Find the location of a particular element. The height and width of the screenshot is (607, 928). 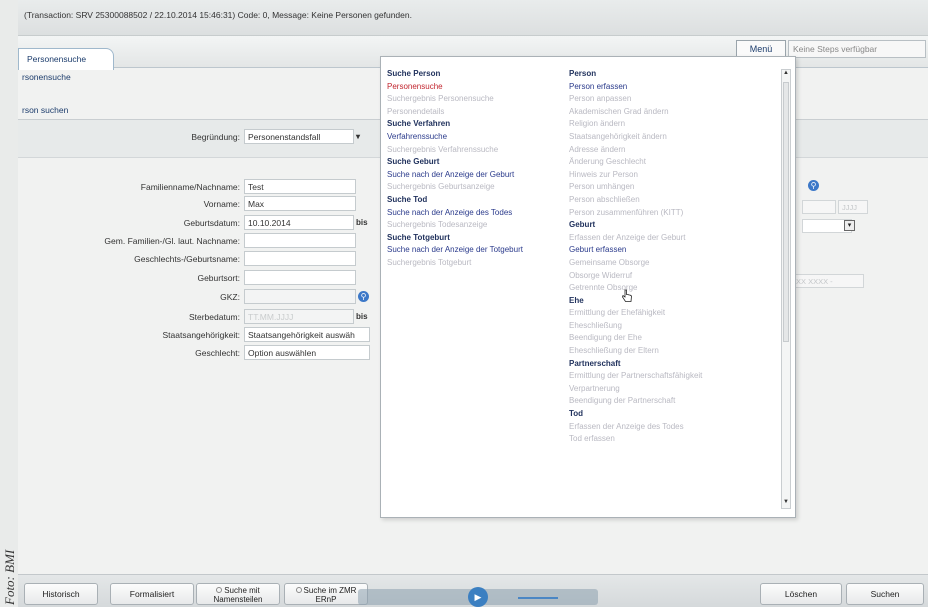

search-group-heading: Suche Totgeburt is located at coordinates (418, 237).